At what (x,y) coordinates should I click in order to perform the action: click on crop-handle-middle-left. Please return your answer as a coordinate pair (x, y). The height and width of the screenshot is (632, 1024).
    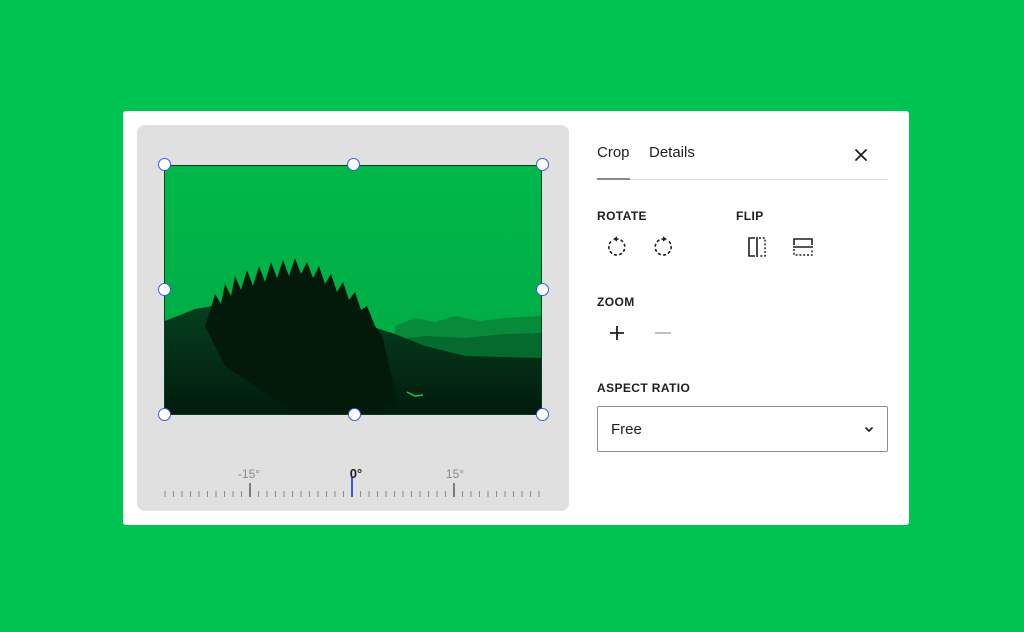
    Looking at the image, I should click on (164, 289).